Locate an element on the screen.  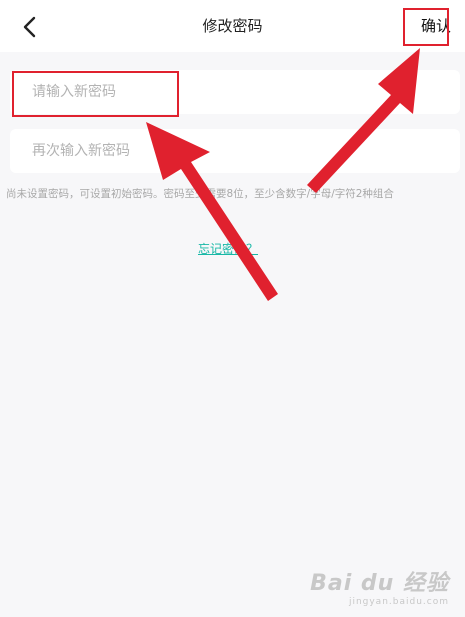
watermark-logo: Bai du 经验 is located at coordinates (379, 583).